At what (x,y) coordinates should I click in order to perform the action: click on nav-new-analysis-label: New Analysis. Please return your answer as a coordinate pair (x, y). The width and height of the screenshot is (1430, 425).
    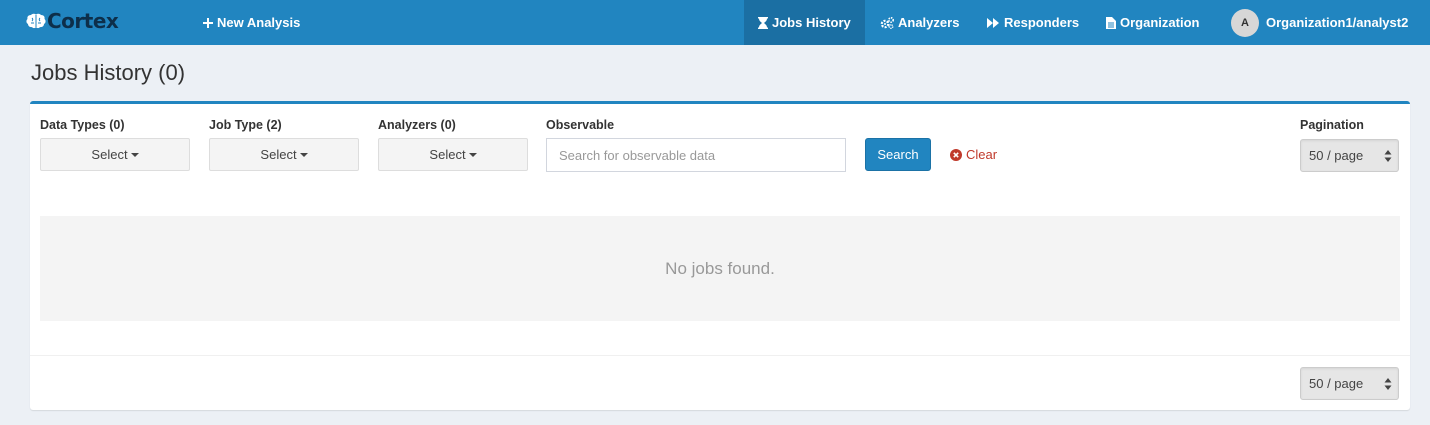
    Looking at the image, I should click on (259, 22).